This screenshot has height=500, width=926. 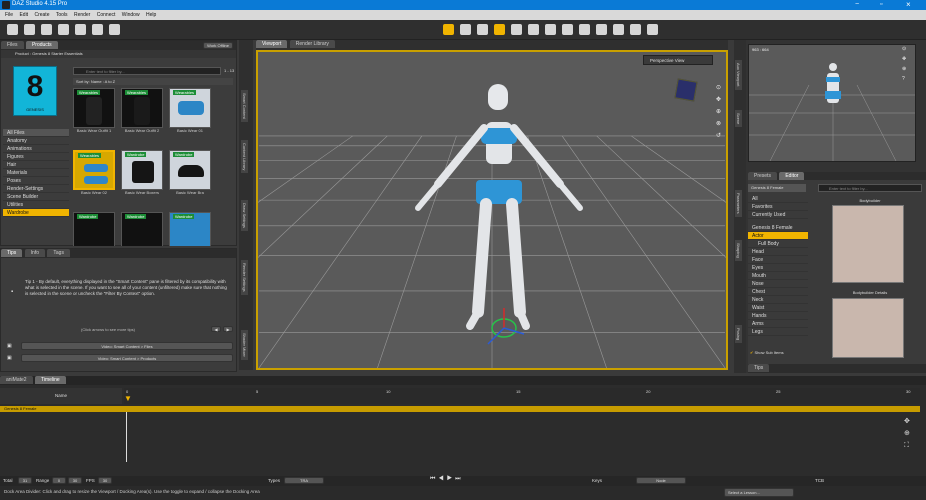 I want to click on undo-icon, so click(x=97, y=29).